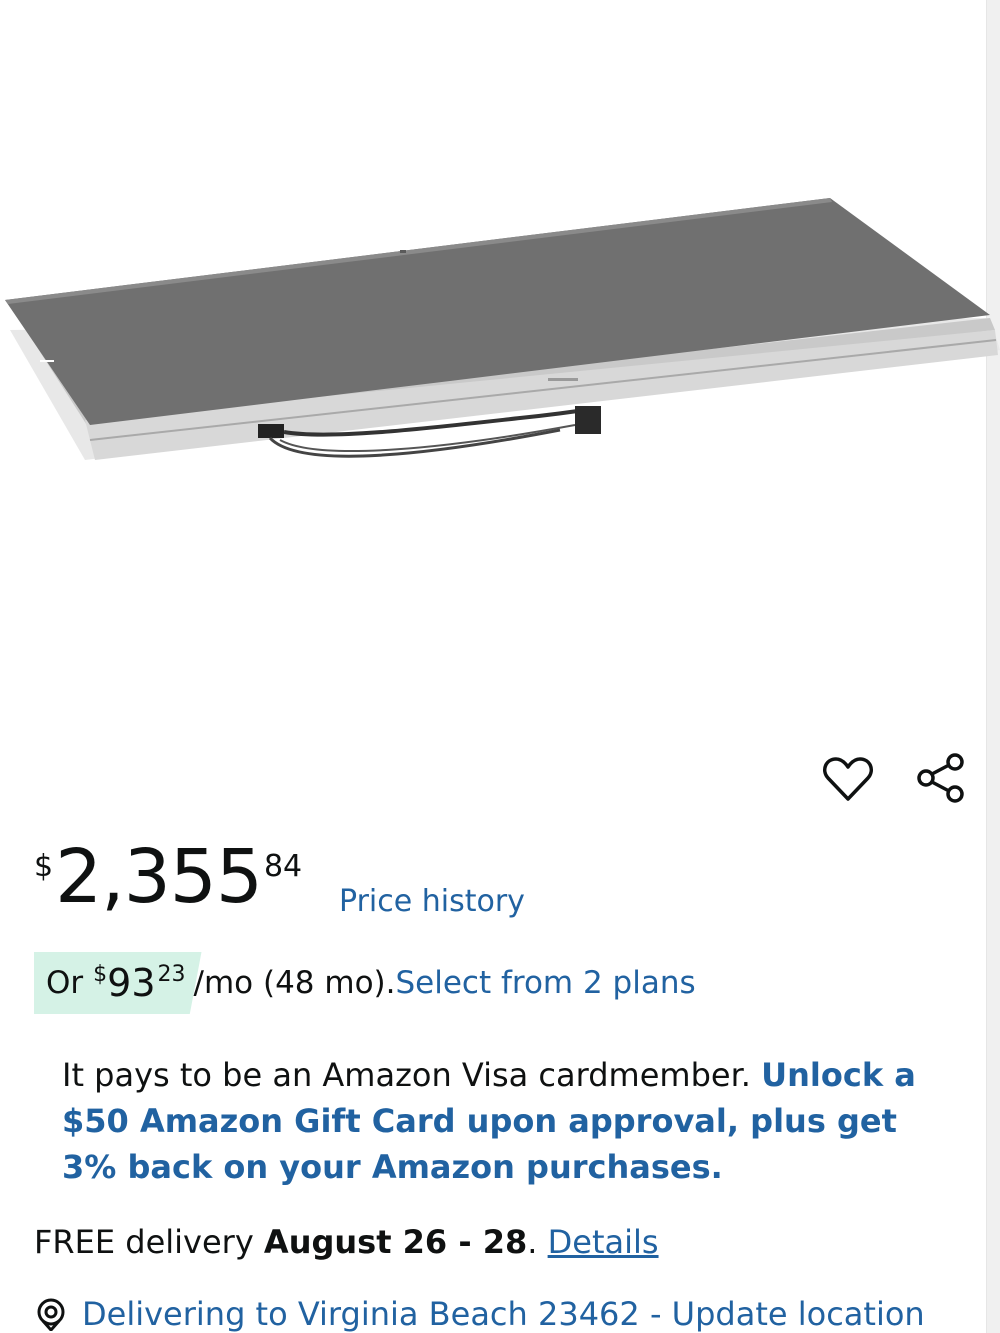 This screenshot has width=1000, height=1333. I want to click on heart-icon, so click(848, 779).